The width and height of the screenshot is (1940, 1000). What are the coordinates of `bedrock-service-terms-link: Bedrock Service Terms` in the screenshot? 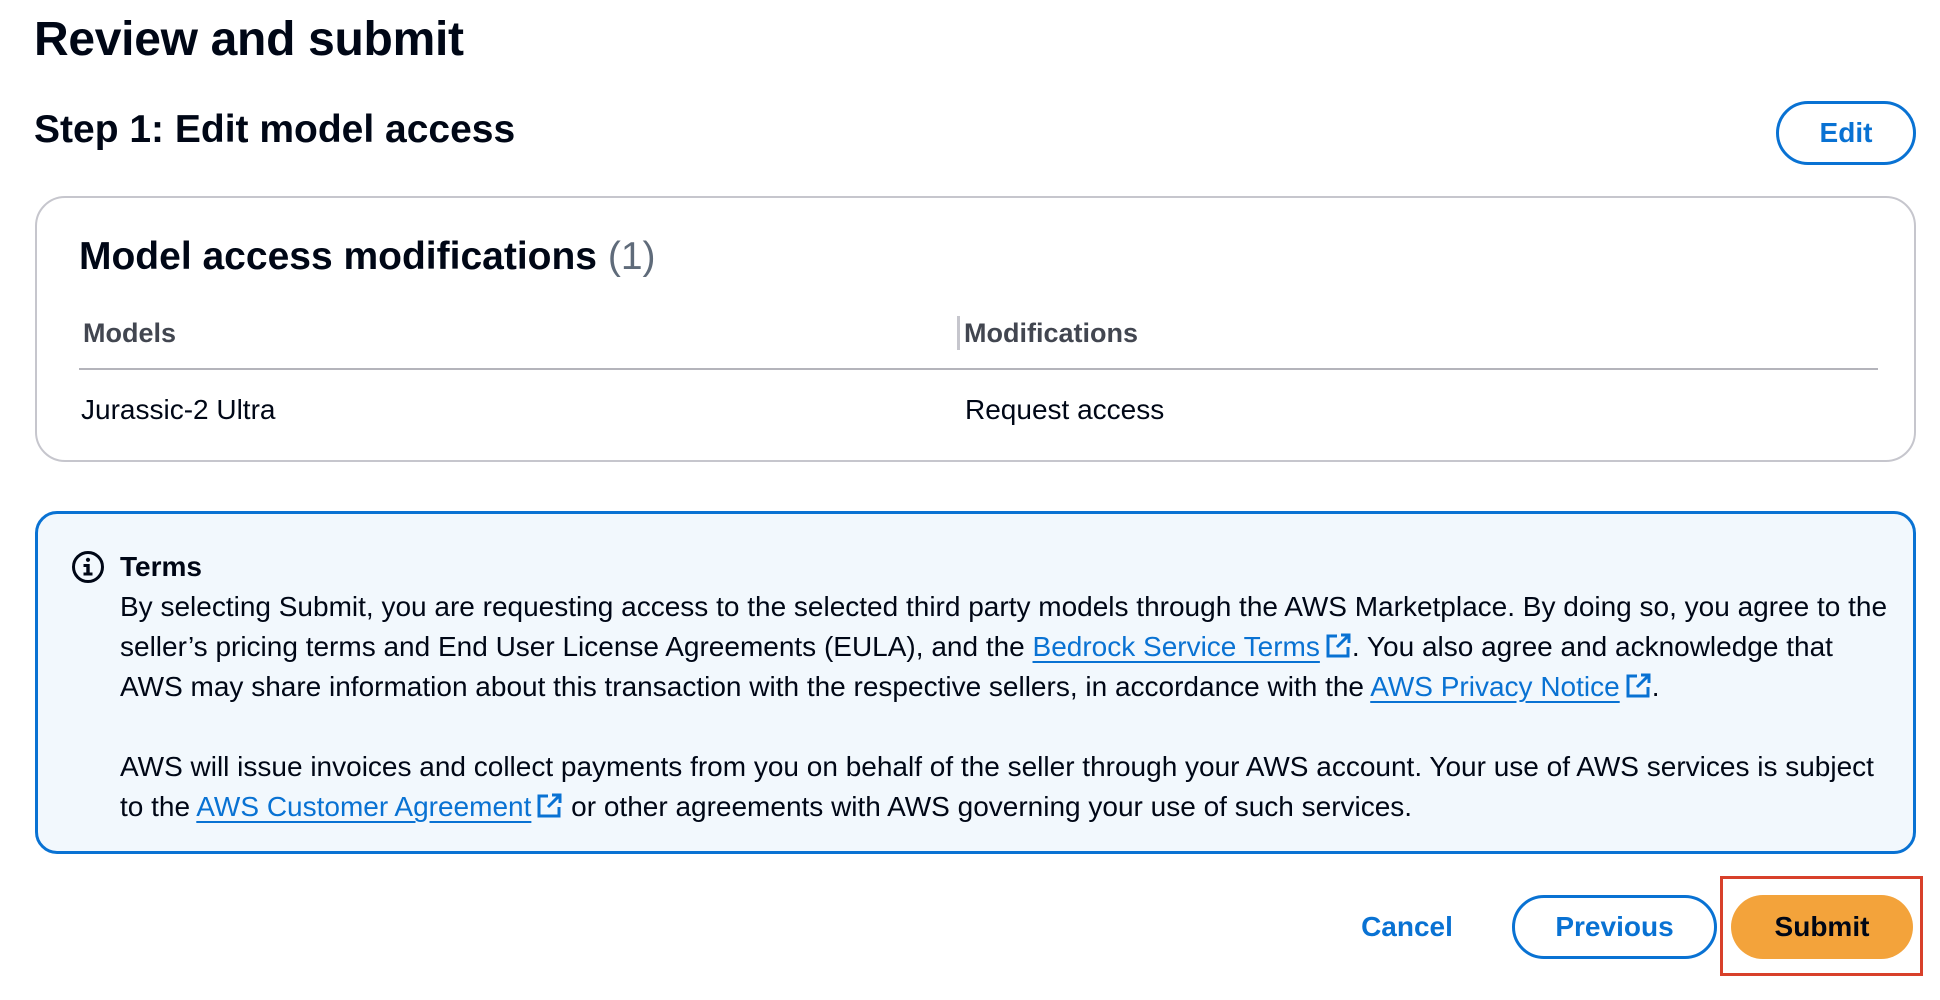 It's located at (1192, 646).